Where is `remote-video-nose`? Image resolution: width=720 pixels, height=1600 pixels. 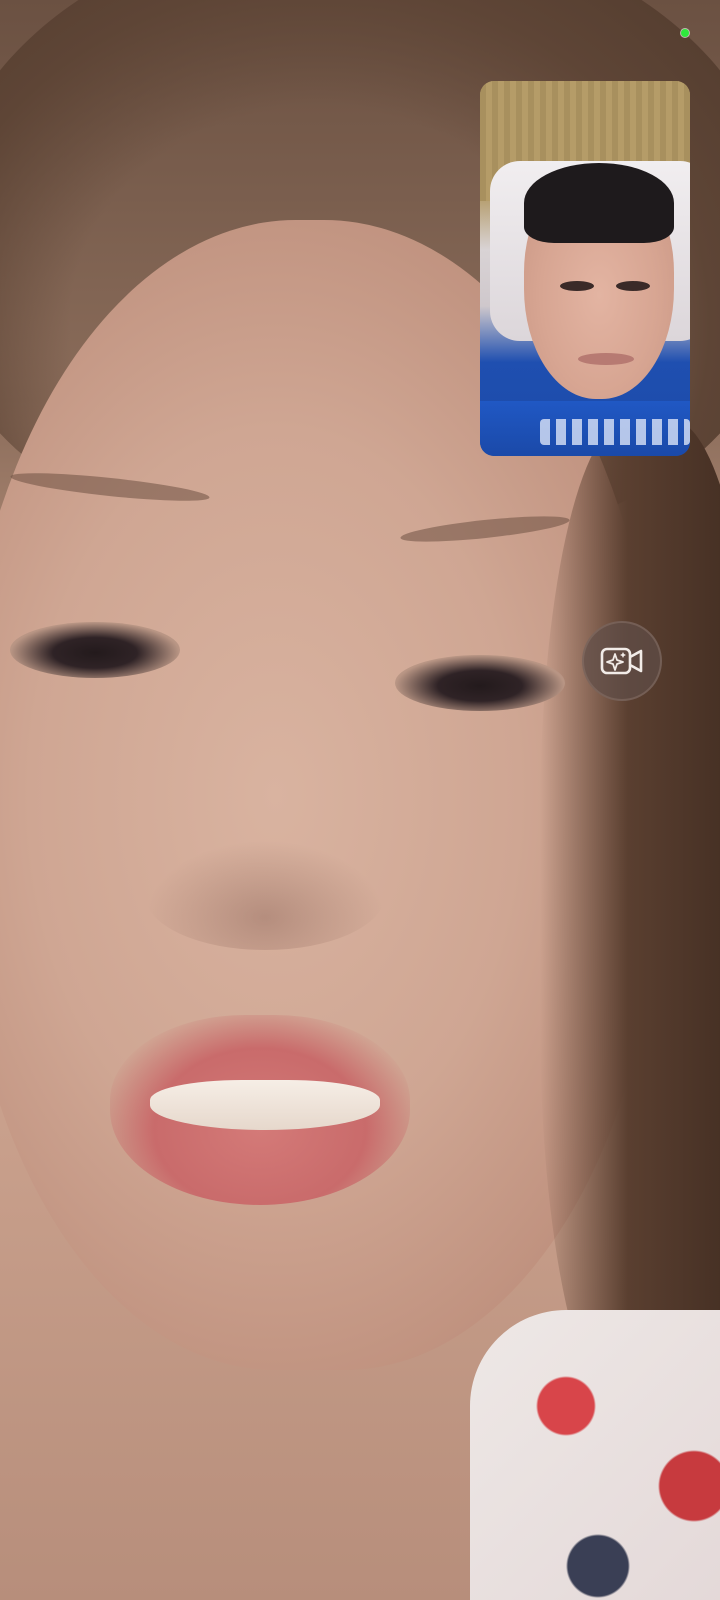
remote-video-nose is located at coordinates (265, 895).